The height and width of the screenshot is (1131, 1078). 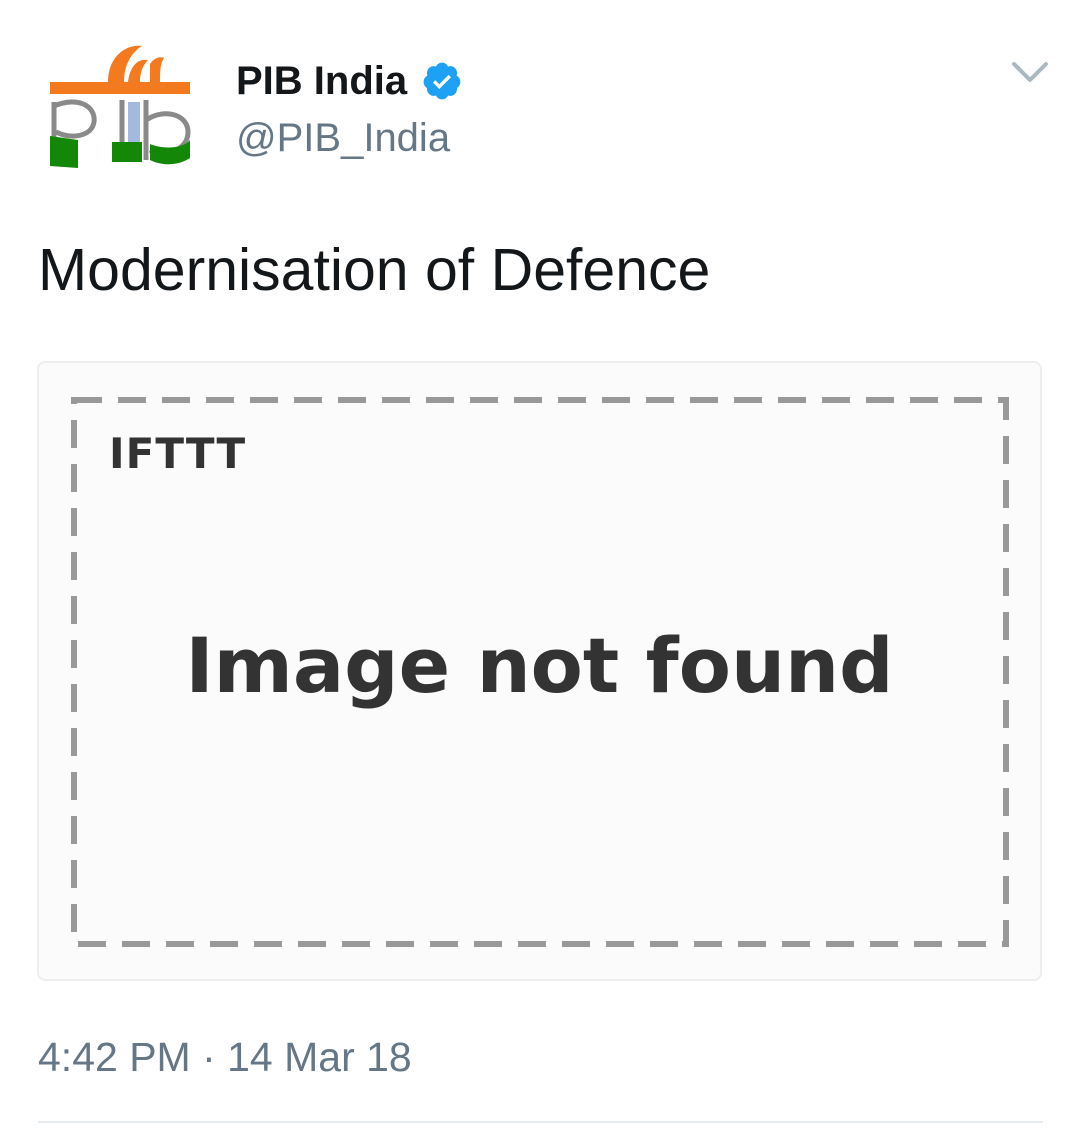 What do you see at coordinates (120, 106) in the screenshot?
I see `pib-logo-icon` at bounding box center [120, 106].